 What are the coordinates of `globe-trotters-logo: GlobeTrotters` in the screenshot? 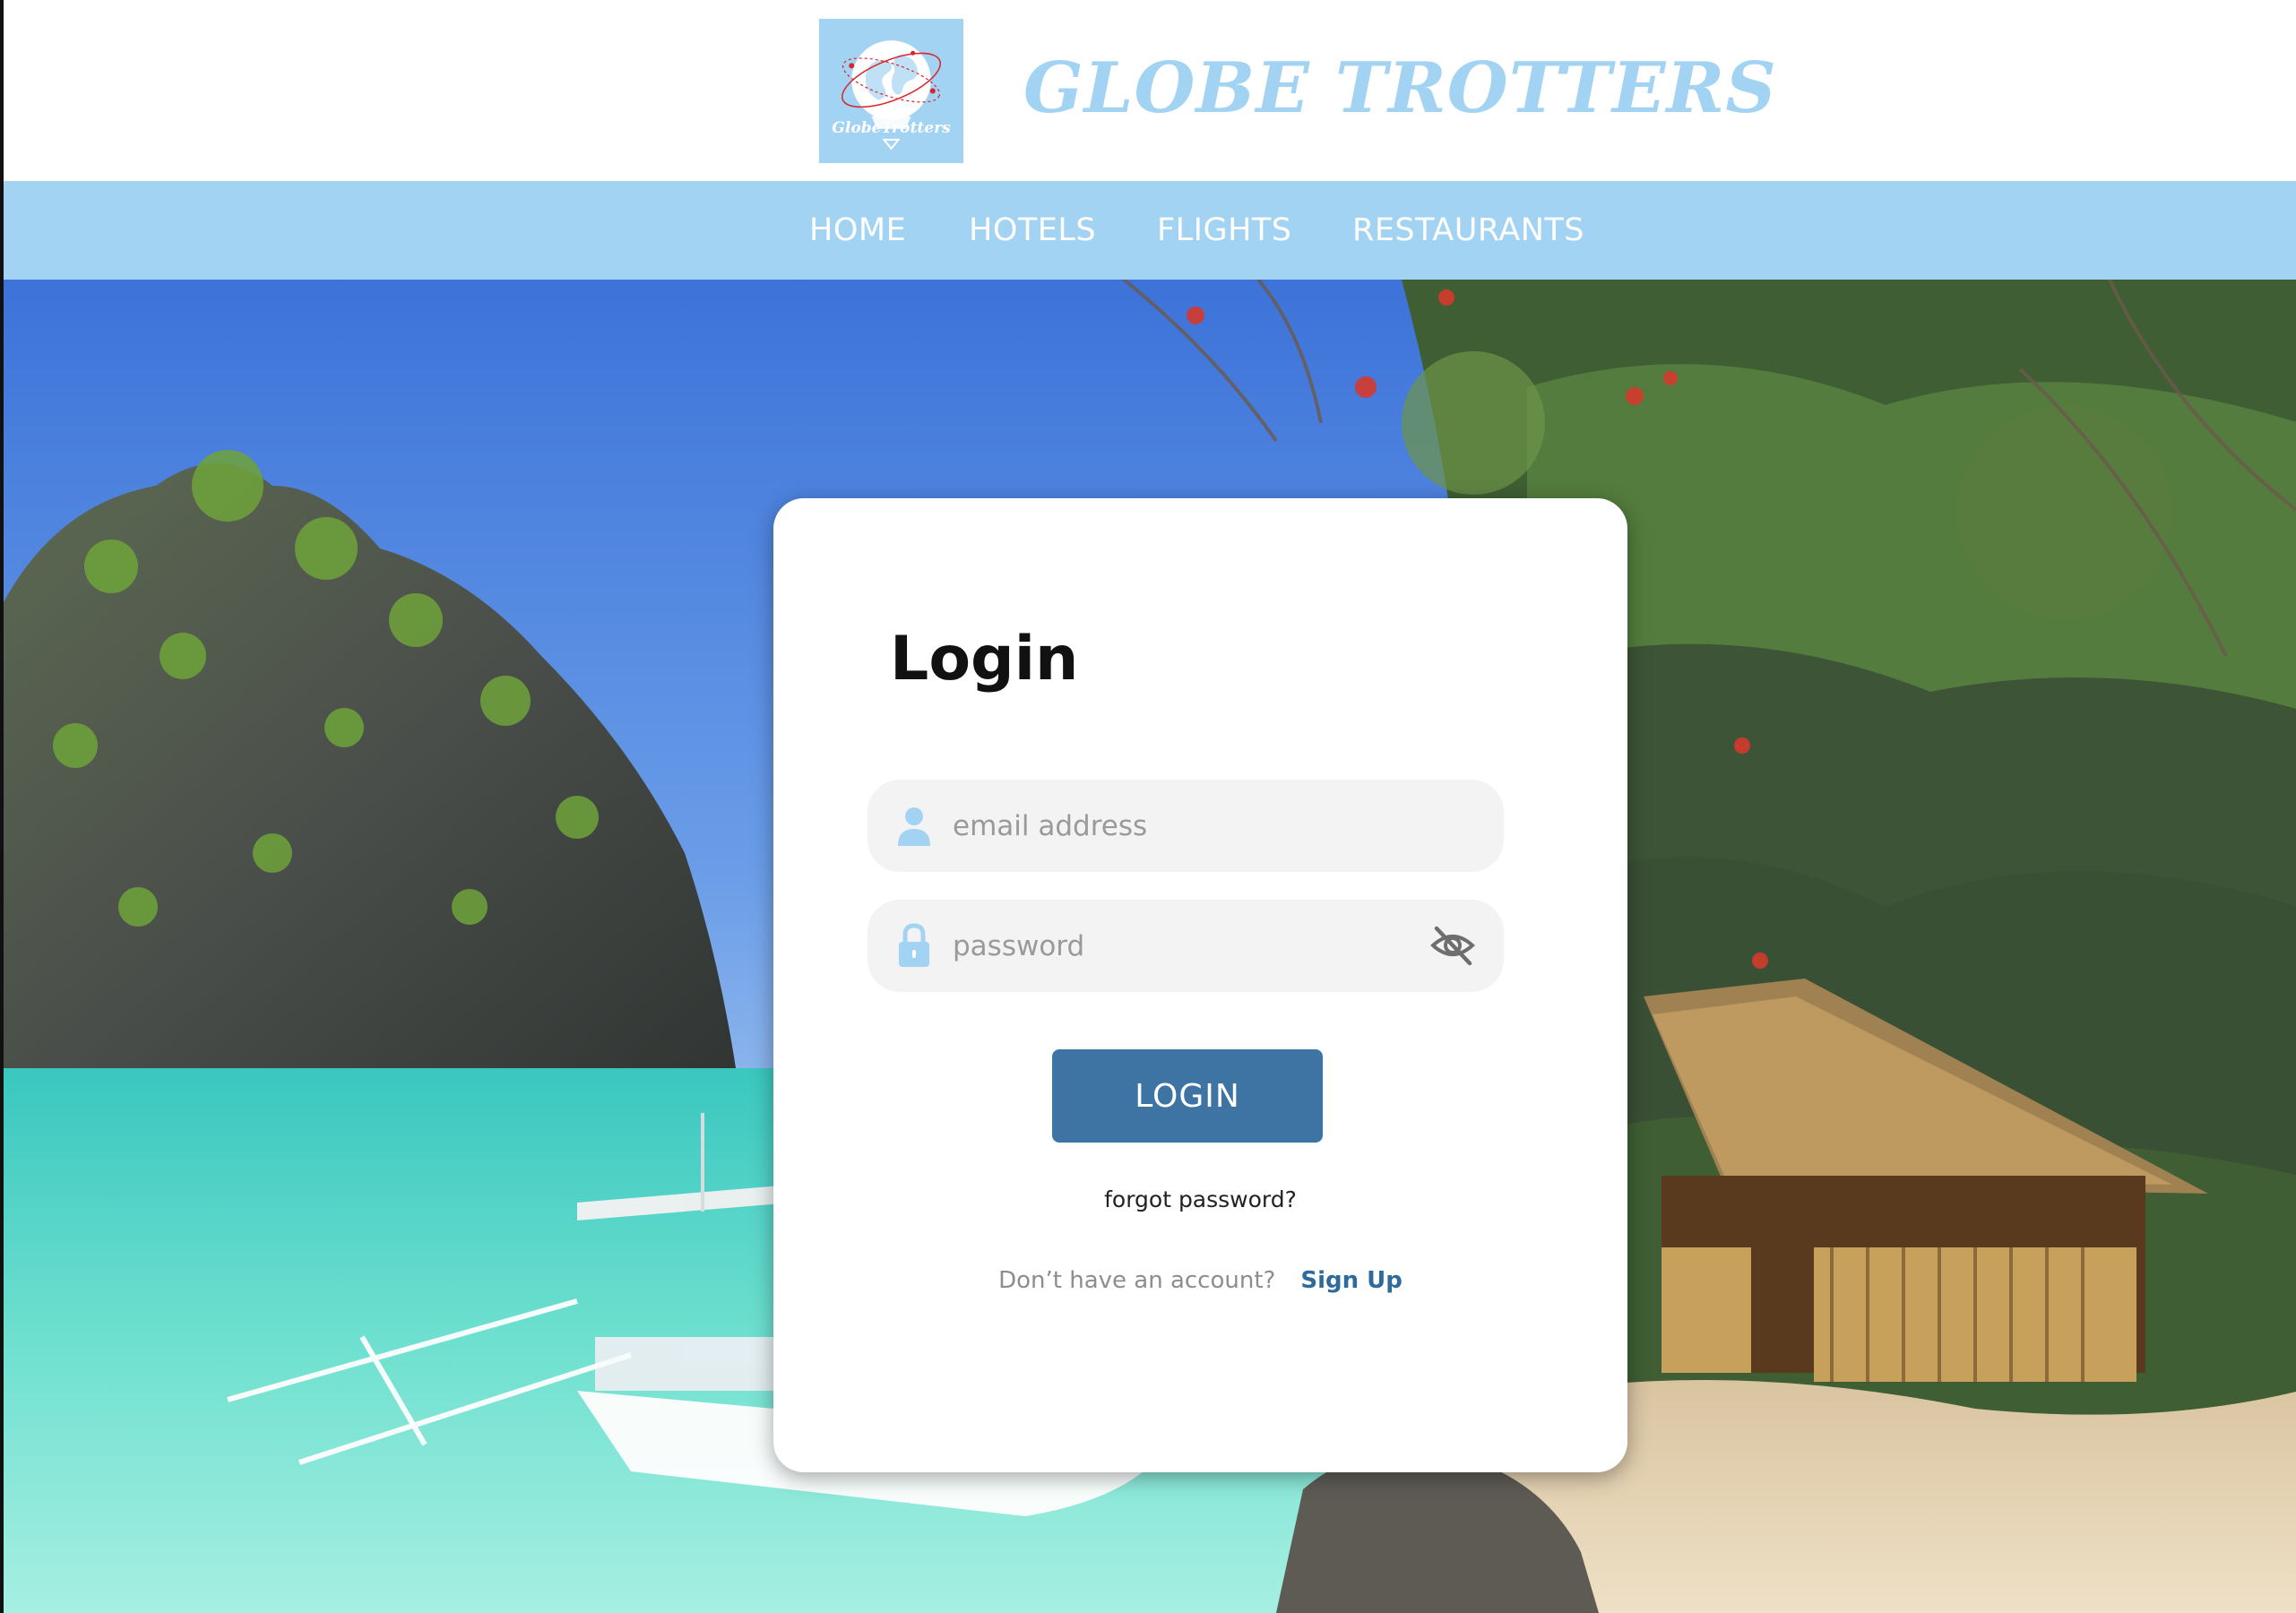 It's located at (891, 91).